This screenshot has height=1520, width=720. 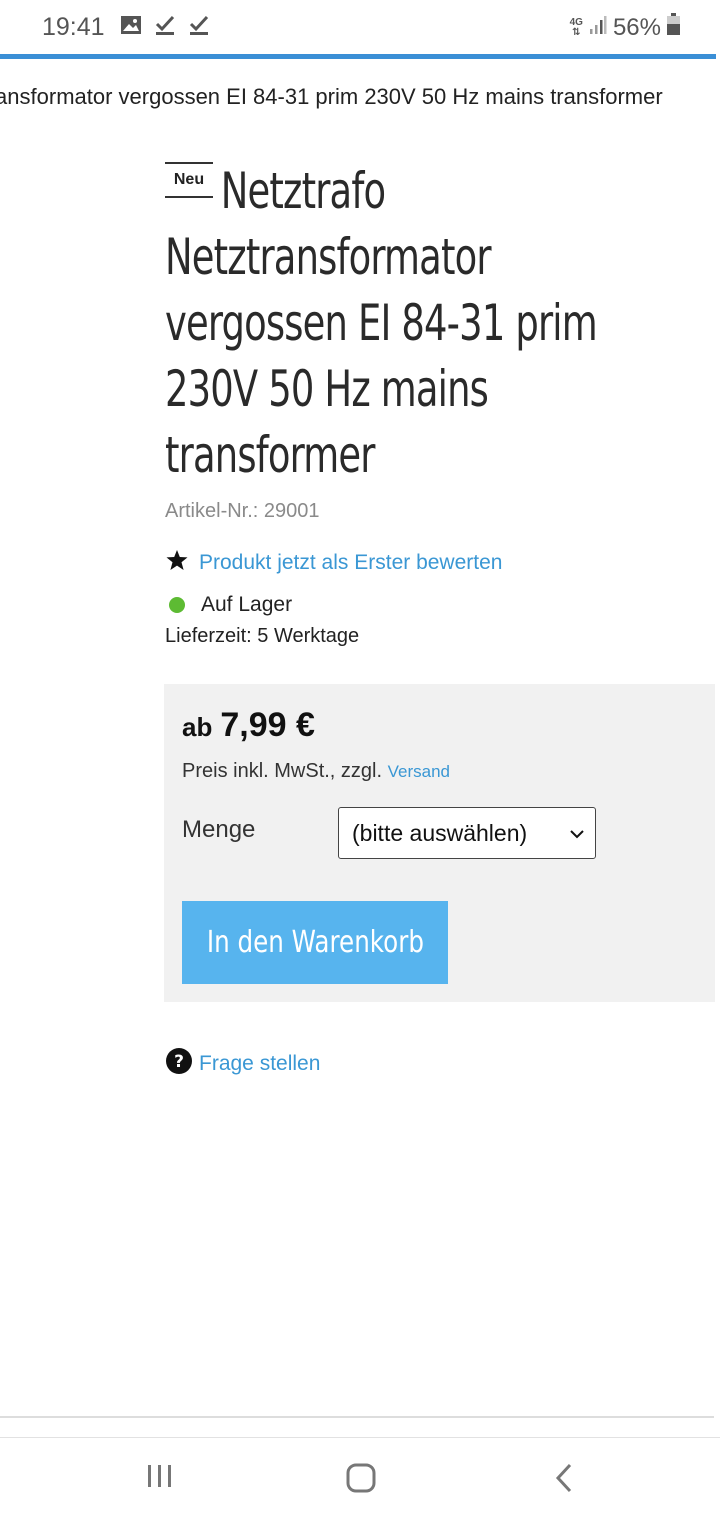 What do you see at coordinates (282, 771) in the screenshot?
I see `price-note-text: Preis inkl. MwSt., zzgl.` at bounding box center [282, 771].